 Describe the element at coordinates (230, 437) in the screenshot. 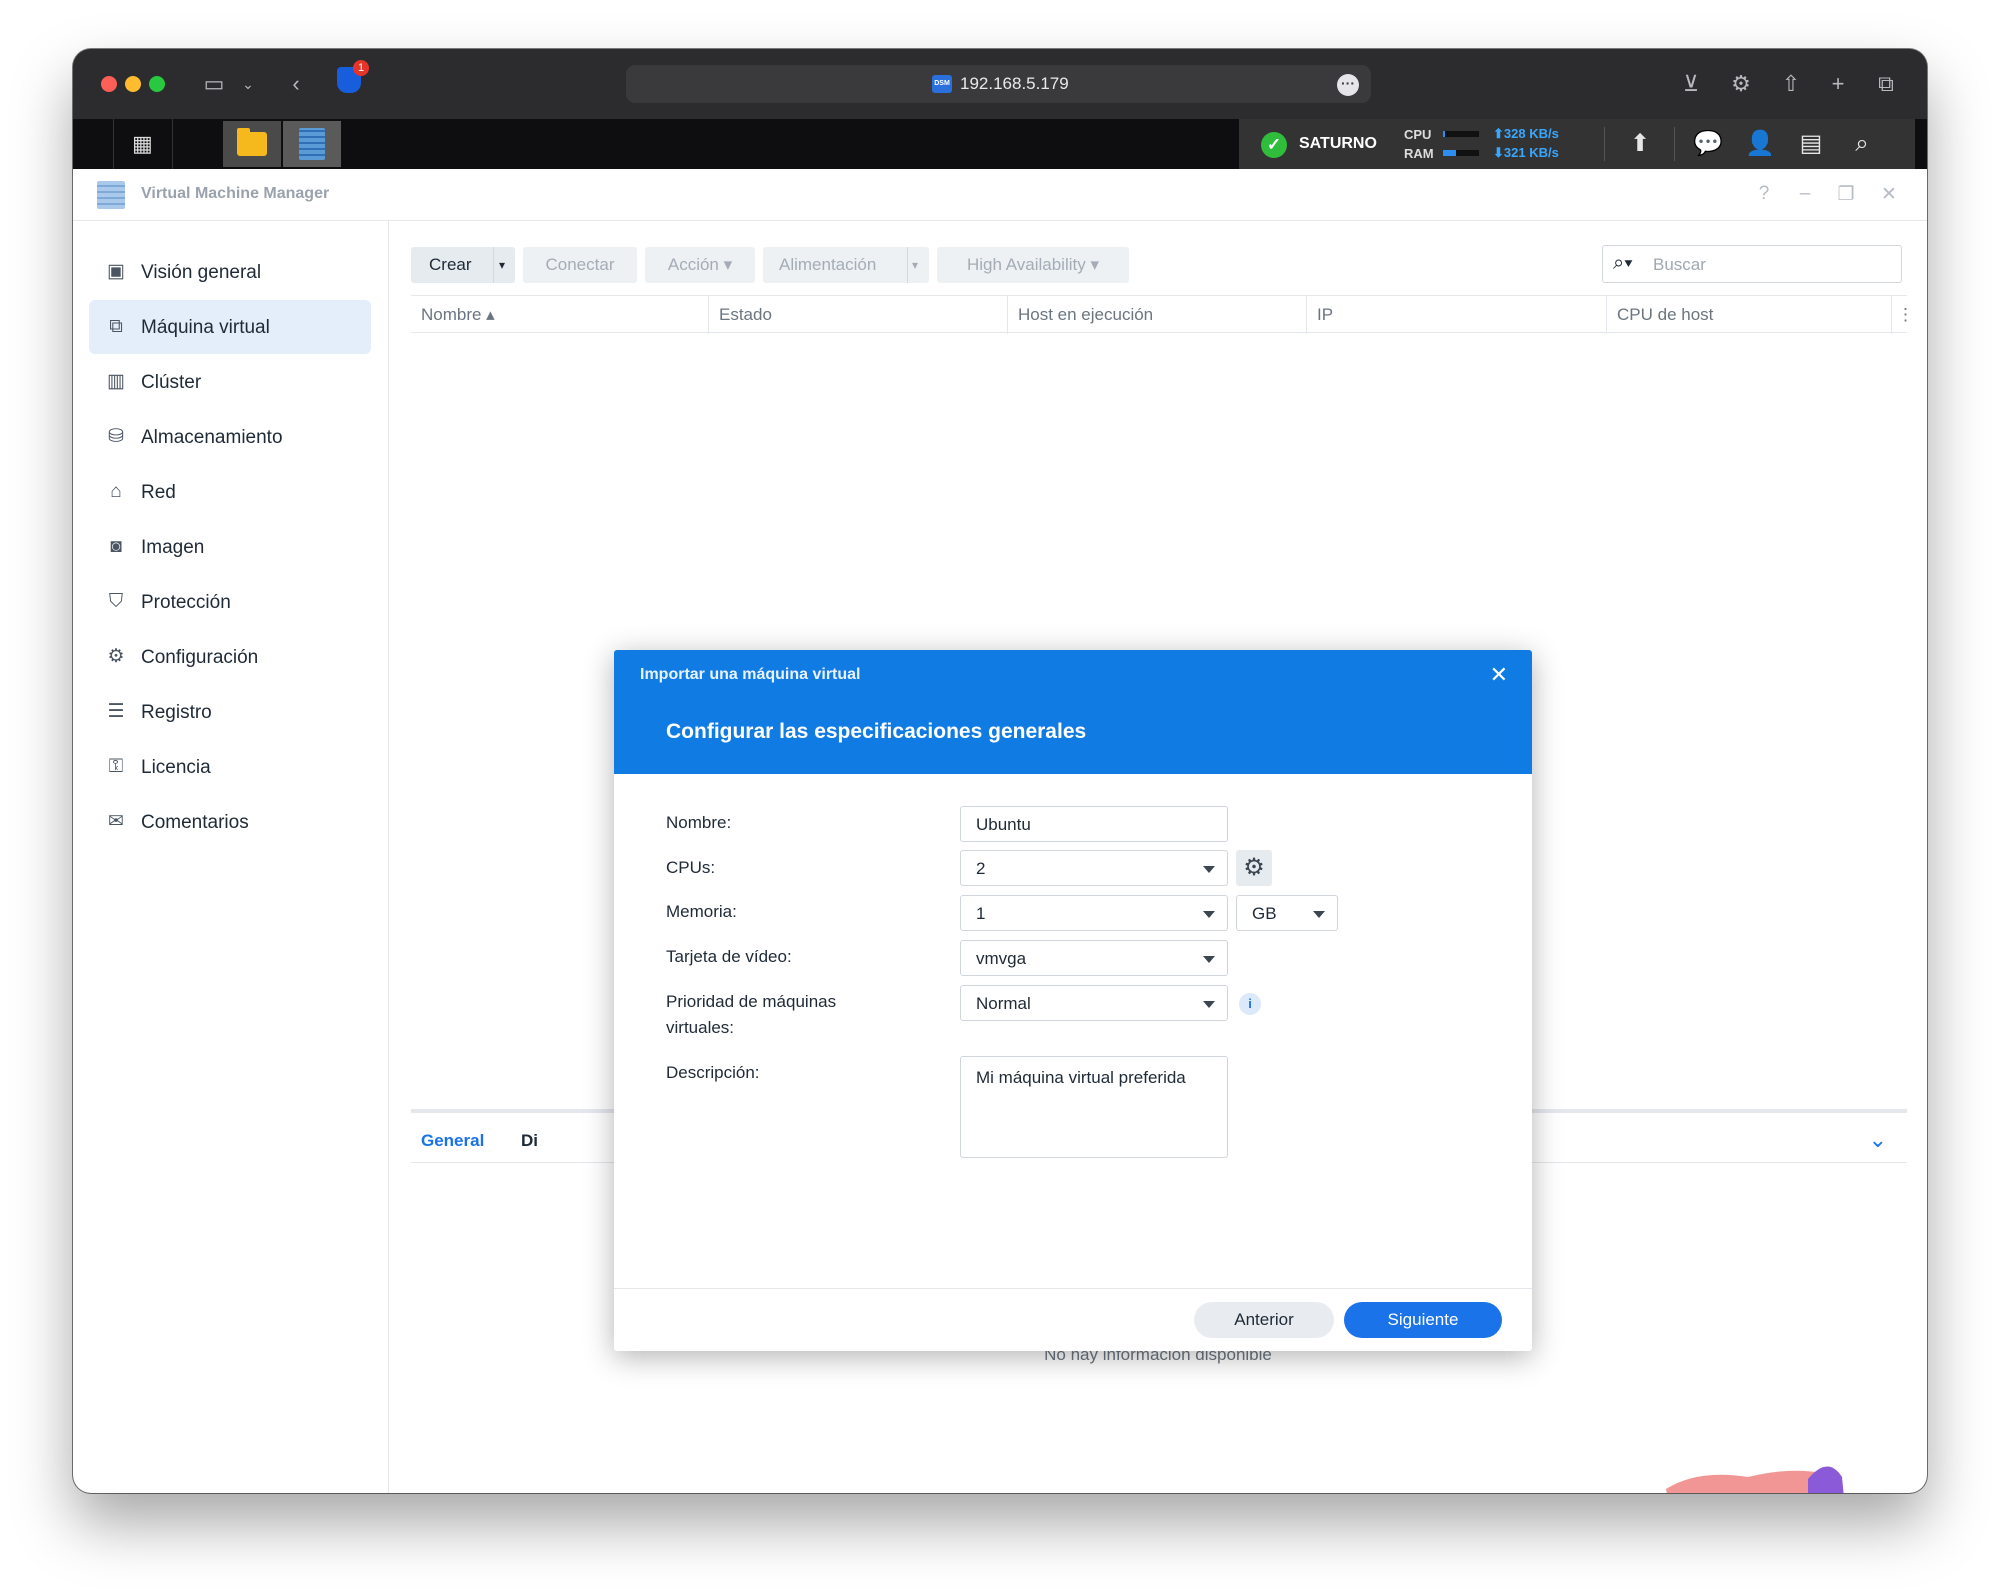

I see `sidebar-item-storage: ⛁ Almacenamiento` at that location.